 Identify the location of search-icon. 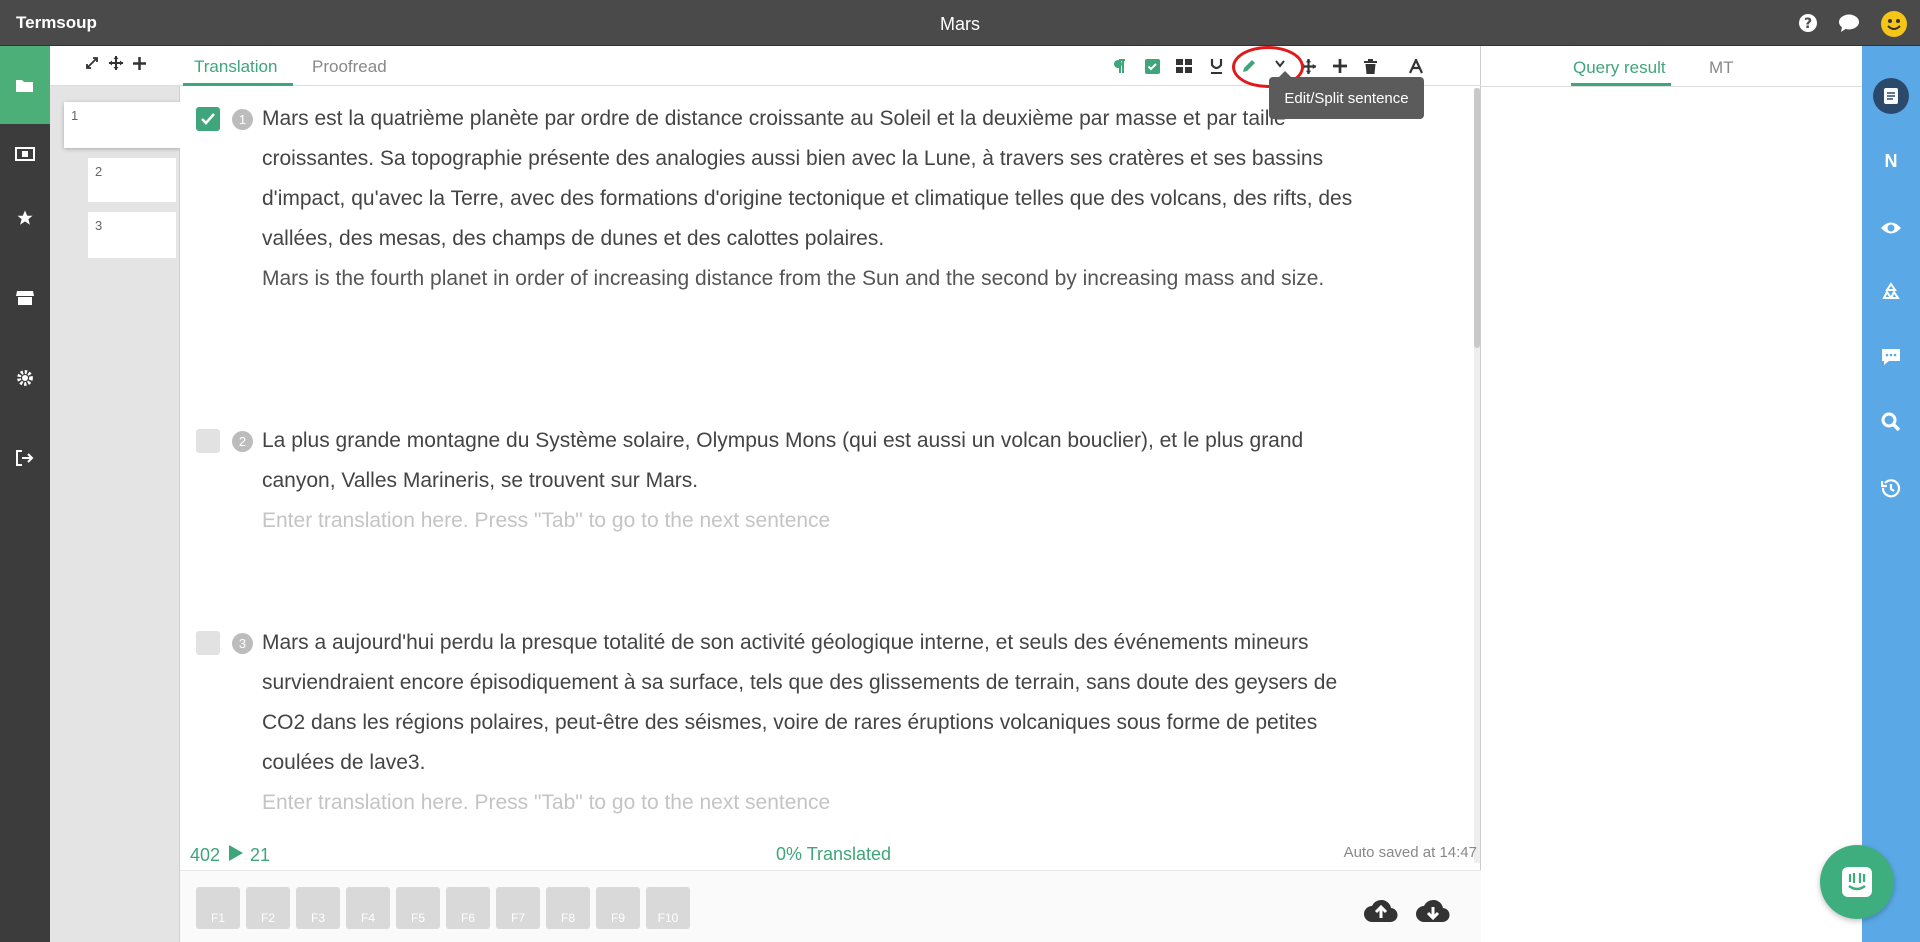
(1891, 422).